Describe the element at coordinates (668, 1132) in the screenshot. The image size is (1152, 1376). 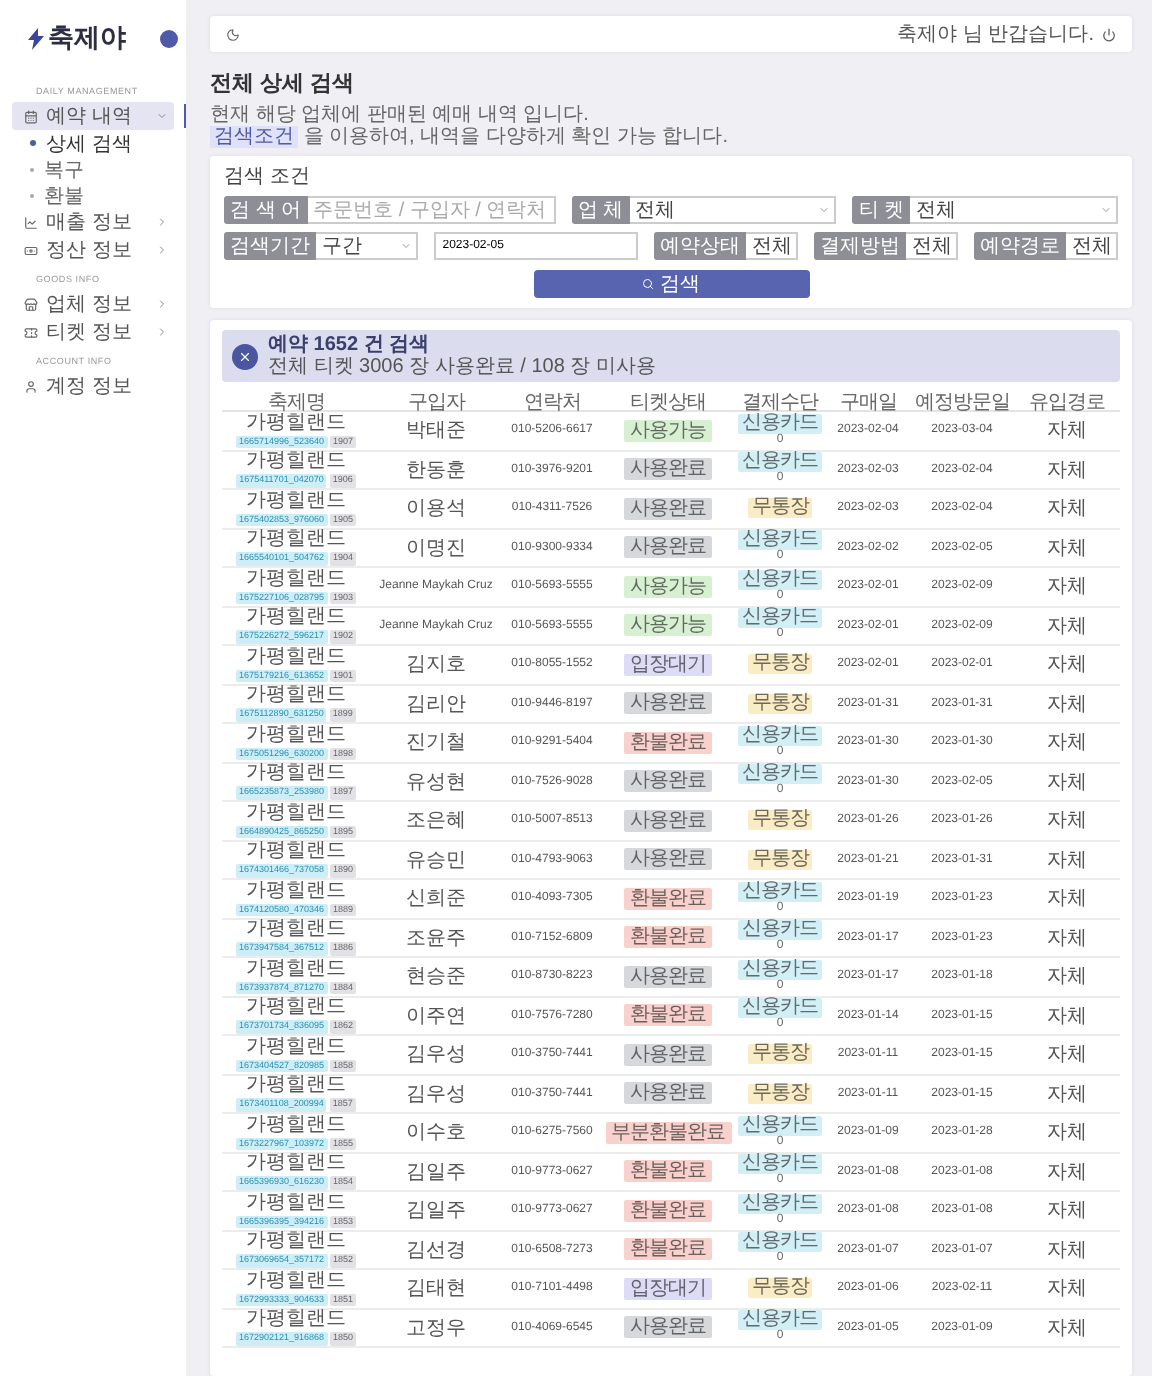
I see `status-badge: 부분환불완료` at that location.